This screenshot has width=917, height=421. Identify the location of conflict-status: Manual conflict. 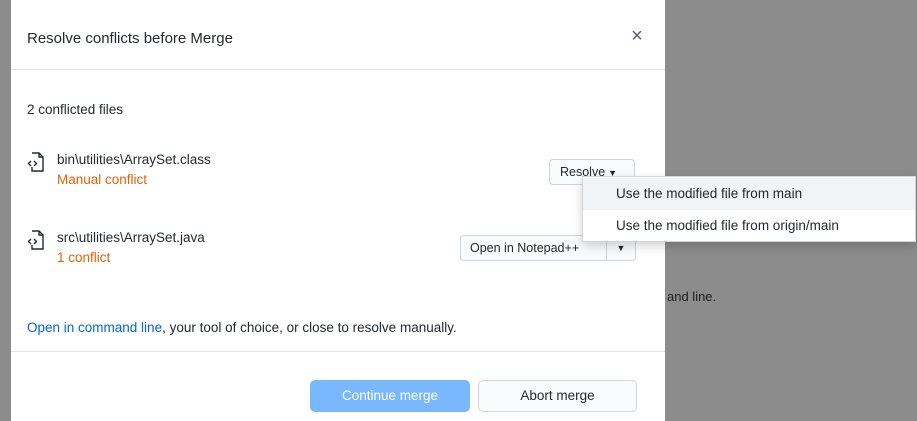
(102, 179).